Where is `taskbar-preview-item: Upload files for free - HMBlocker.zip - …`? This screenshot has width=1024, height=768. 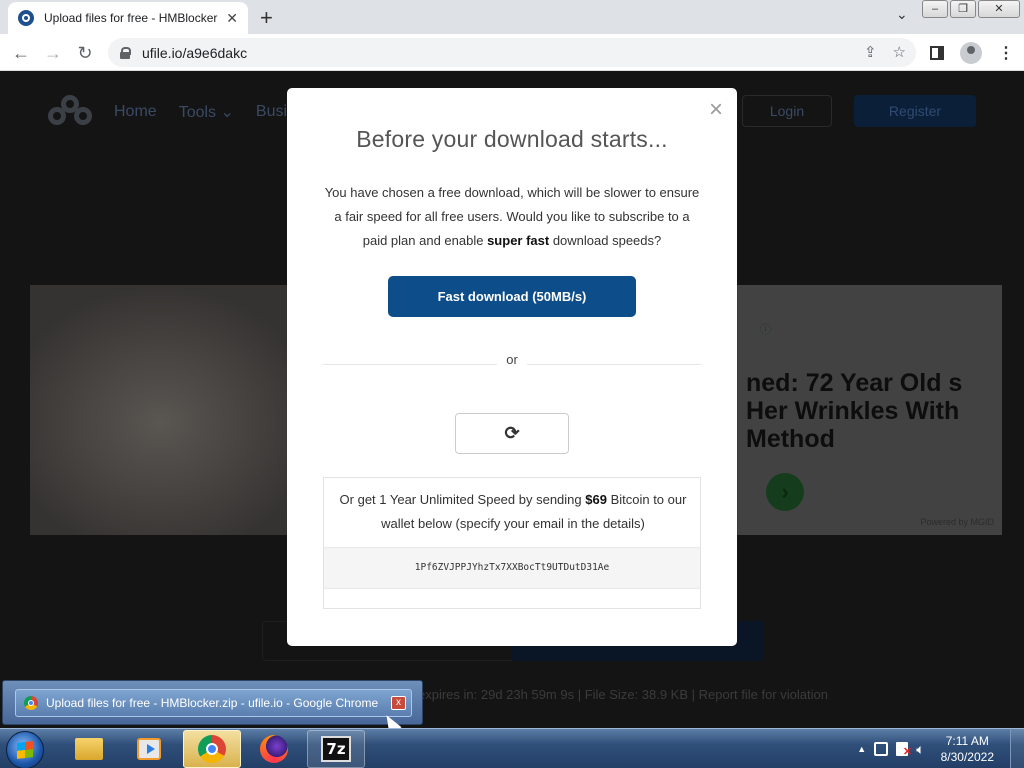 taskbar-preview-item: Upload files for free - HMBlocker.zip - … is located at coordinates (213, 703).